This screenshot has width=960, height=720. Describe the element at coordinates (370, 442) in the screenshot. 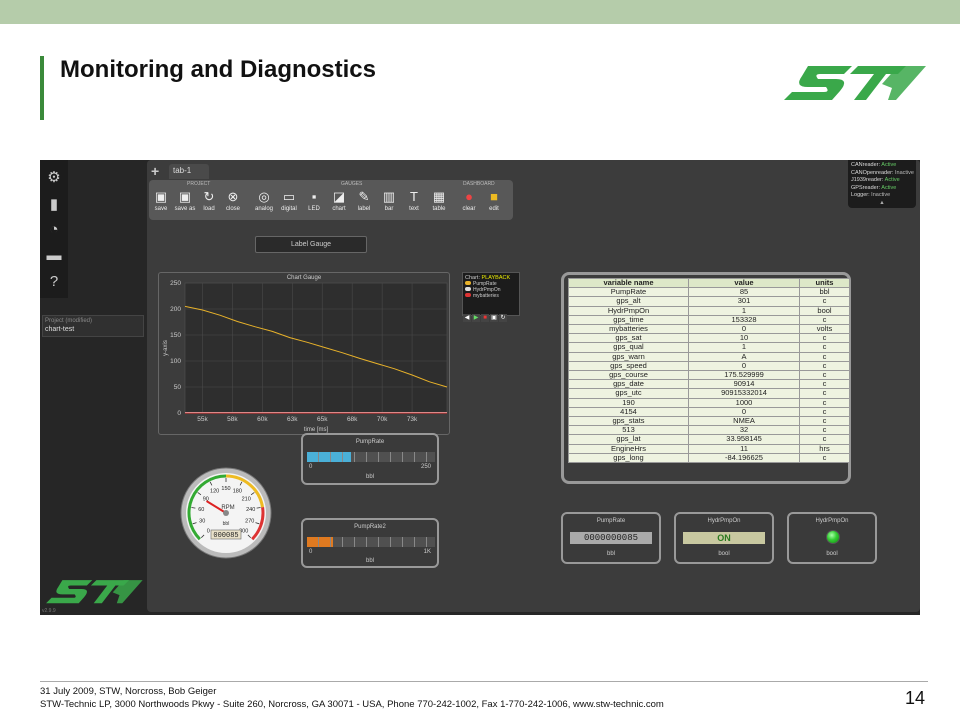

I see `bar-gauge-title: PumpRate` at that location.